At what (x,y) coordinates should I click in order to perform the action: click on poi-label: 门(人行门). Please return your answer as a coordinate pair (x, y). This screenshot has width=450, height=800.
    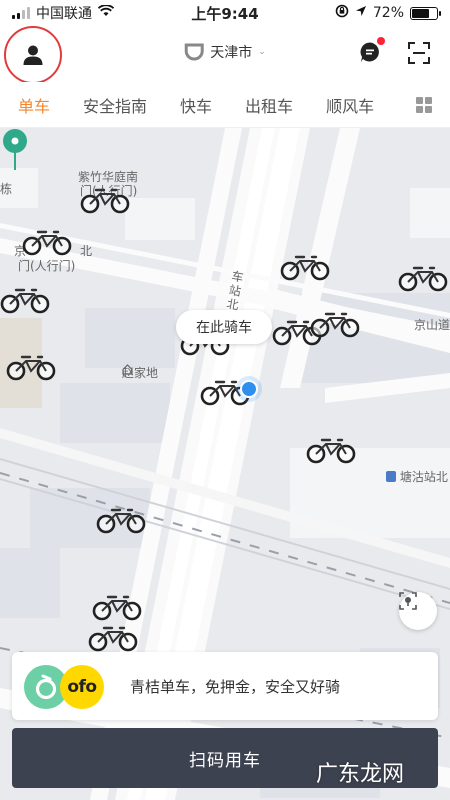
    Looking at the image, I should click on (47, 266).